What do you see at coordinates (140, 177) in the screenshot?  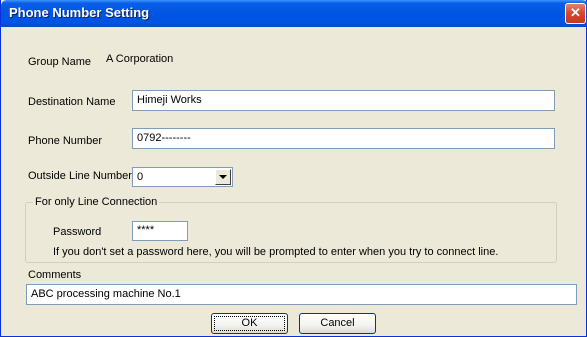 I see `outside-line-number-value: 0` at bounding box center [140, 177].